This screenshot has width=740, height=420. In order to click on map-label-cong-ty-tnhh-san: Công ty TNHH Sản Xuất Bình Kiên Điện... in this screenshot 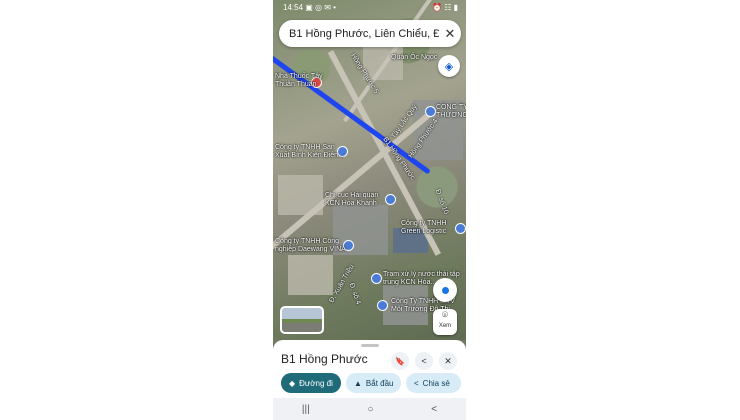, I will do `click(309, 152)`.